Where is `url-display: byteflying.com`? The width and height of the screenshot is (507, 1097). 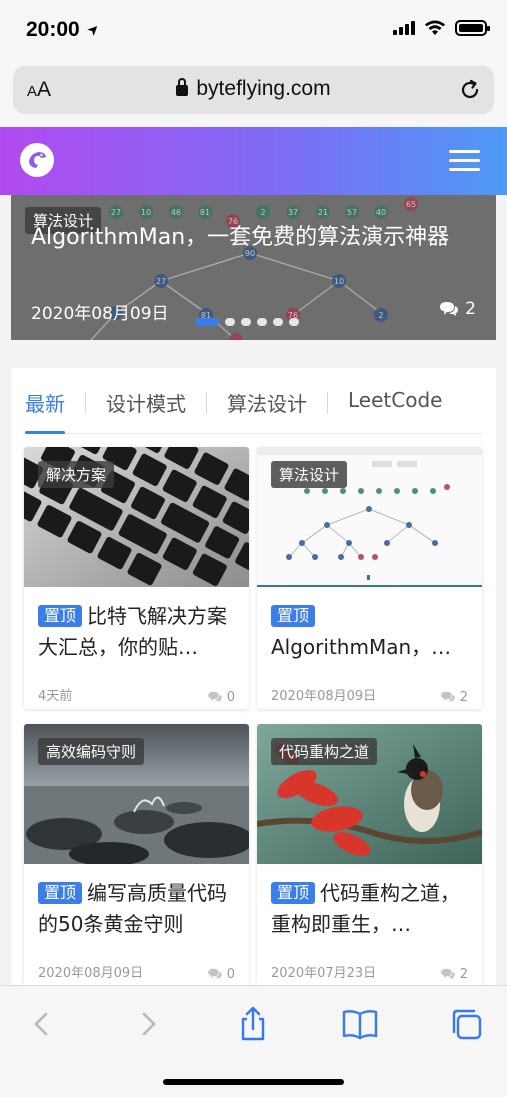 url-display: byteflying.com is located at coordinates (253, 89).